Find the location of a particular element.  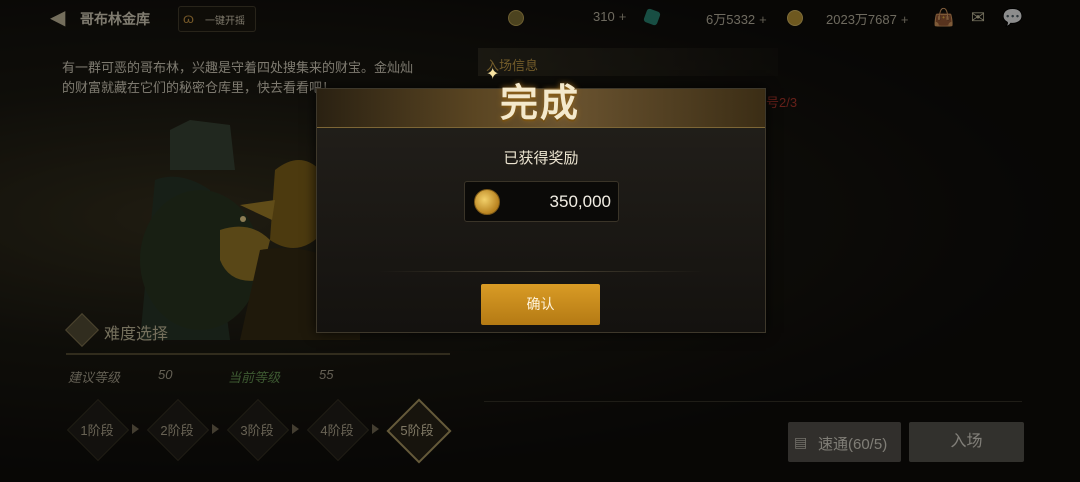

gold-coin-icon is located at coordinates (487, 202).